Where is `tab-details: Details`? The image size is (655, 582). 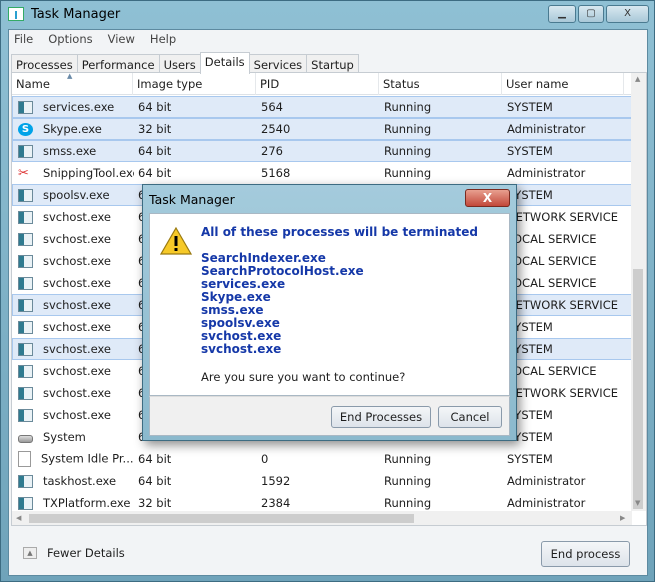
tab-details: Details is located at coordinates (224, 63).